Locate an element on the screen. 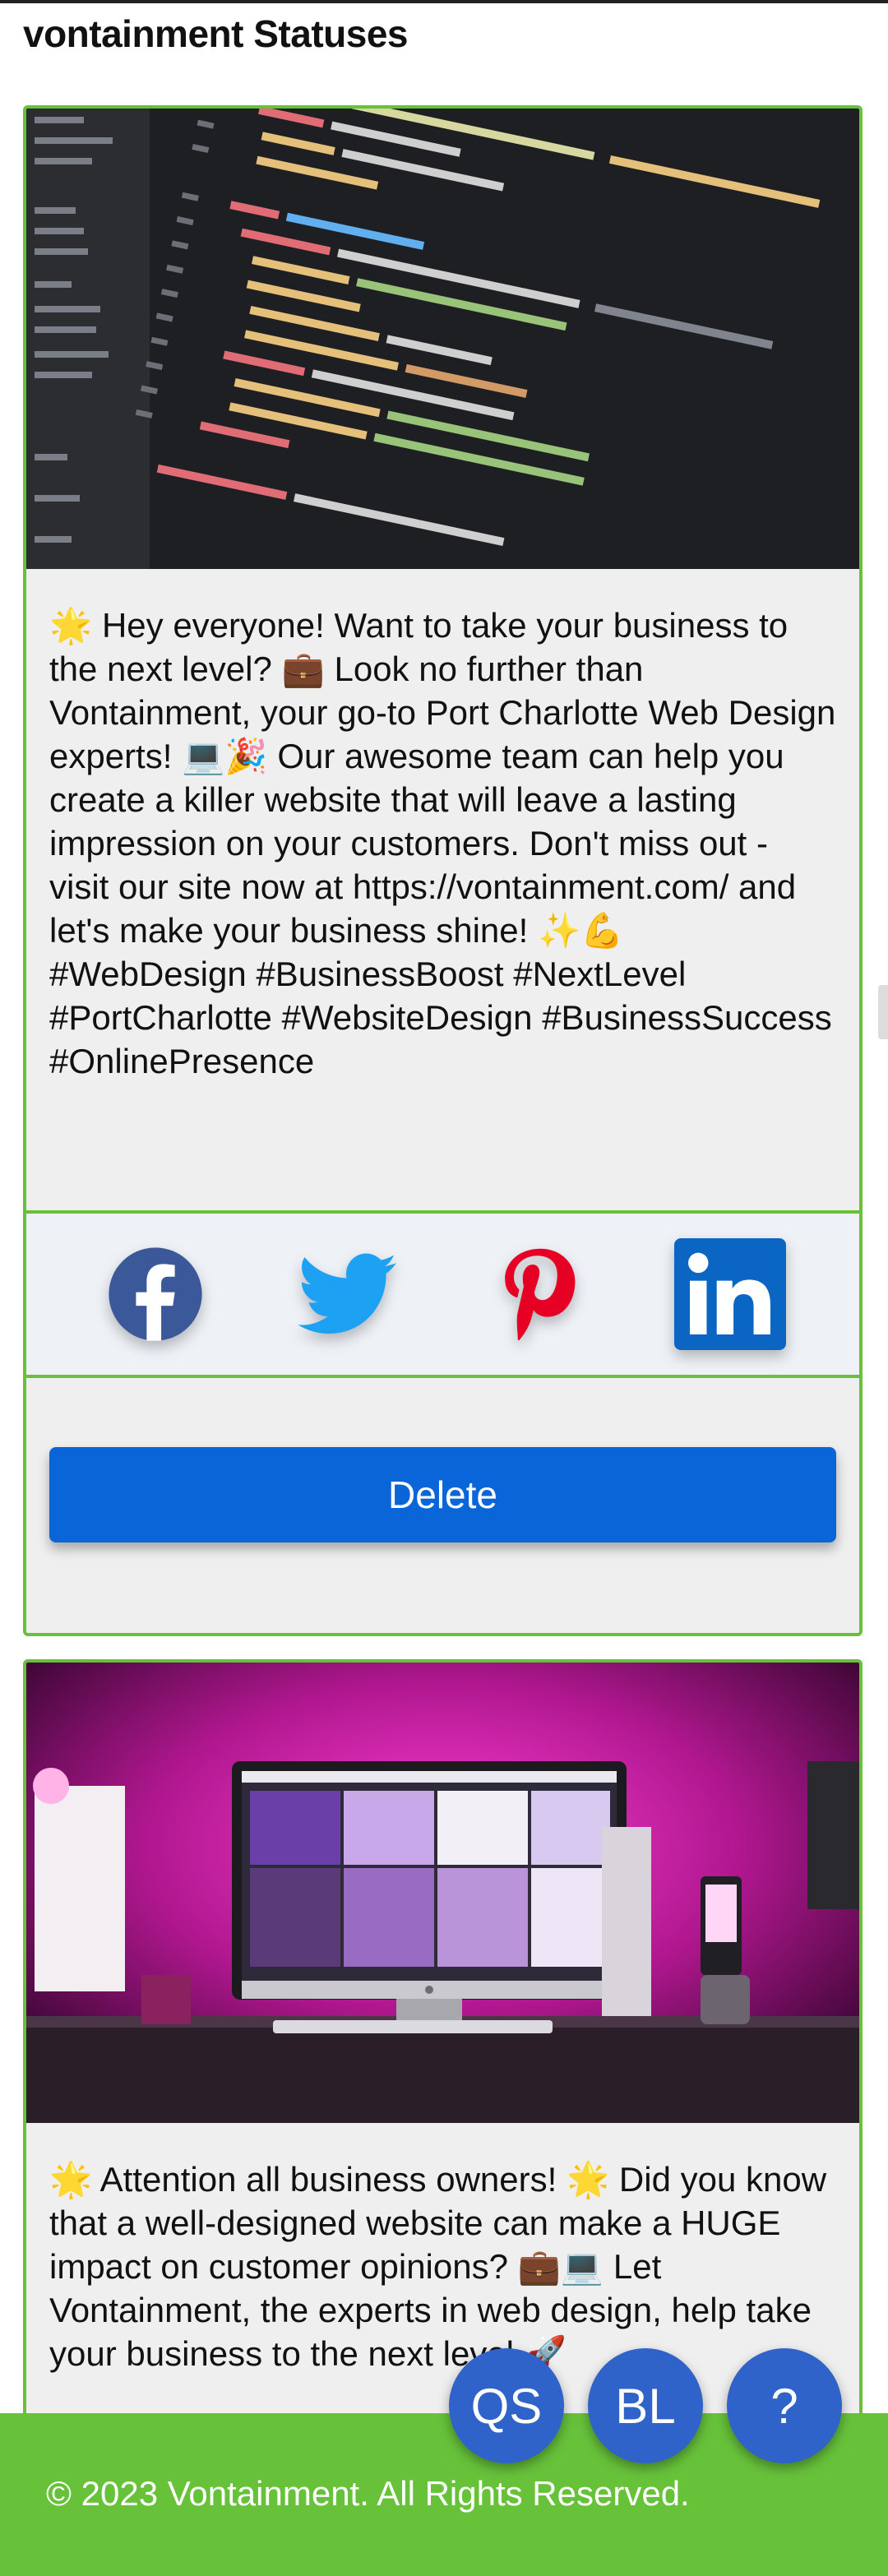  top-border is located at coordinates (444, 1).